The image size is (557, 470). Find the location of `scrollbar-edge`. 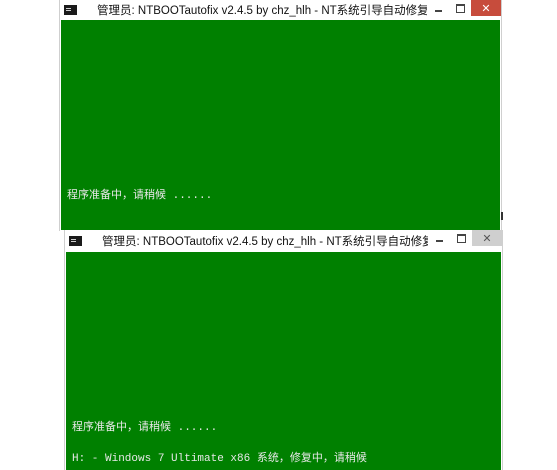

scrollbar-edge is located at coordinates (502, 216).